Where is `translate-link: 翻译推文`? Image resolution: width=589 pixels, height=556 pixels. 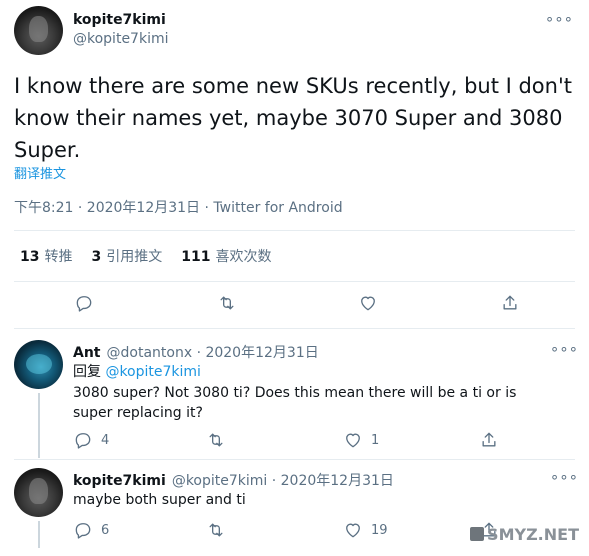
translate-link: 翻译推文 is located at coordinates (40, 172).